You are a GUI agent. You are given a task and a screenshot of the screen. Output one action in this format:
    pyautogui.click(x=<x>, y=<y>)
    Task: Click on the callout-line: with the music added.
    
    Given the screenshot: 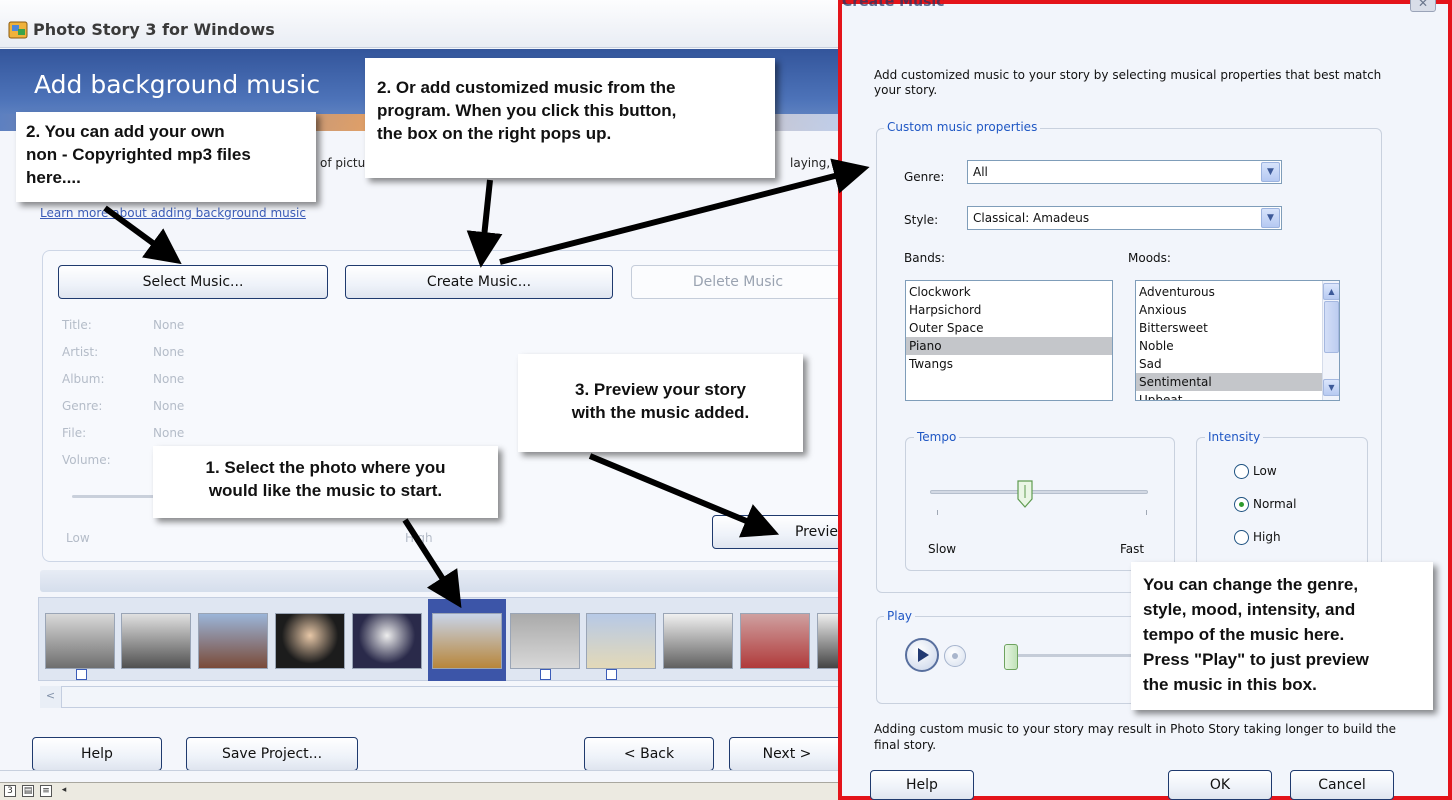 What is the action you would take?
    pyautogui.click(x=660, y=412)
    